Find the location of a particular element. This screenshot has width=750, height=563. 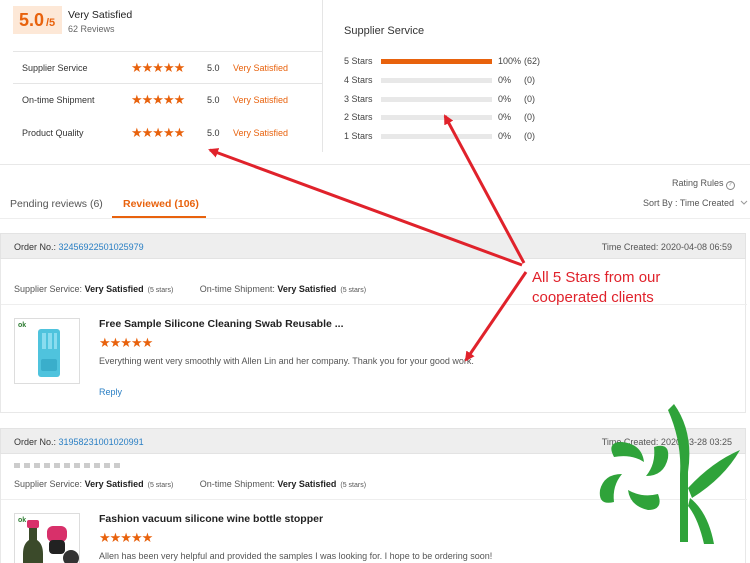

order-number: Order No.: 31958231001020991 is located at coordinates (79, 442).